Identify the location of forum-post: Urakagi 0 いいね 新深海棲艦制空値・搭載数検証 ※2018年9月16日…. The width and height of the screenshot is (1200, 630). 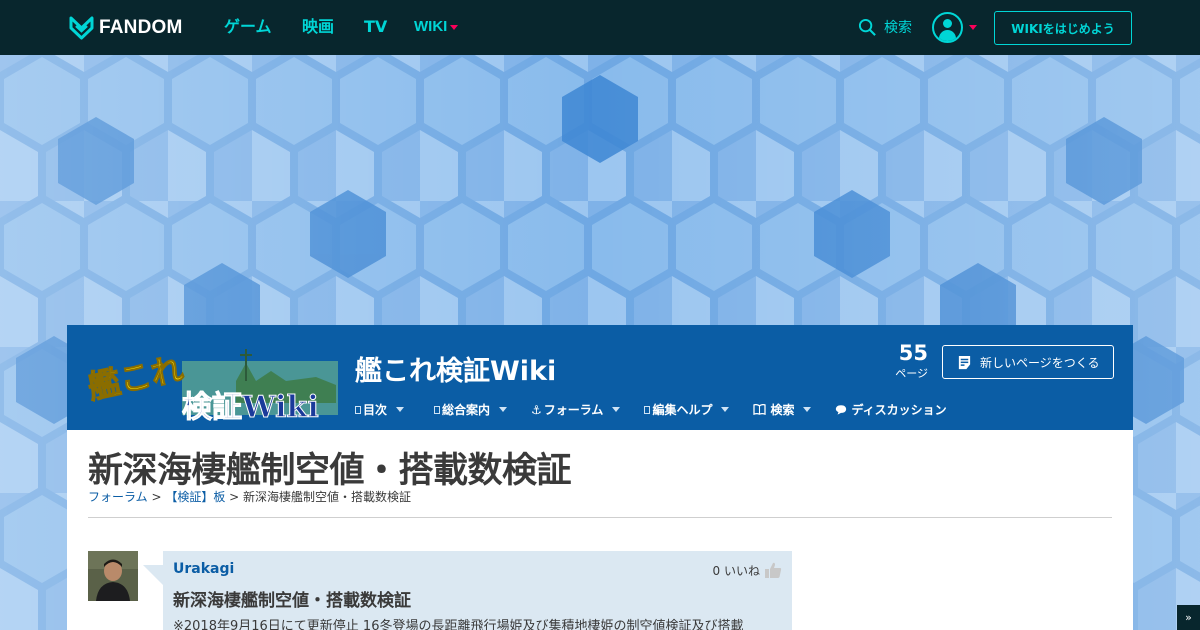
(477, 590).